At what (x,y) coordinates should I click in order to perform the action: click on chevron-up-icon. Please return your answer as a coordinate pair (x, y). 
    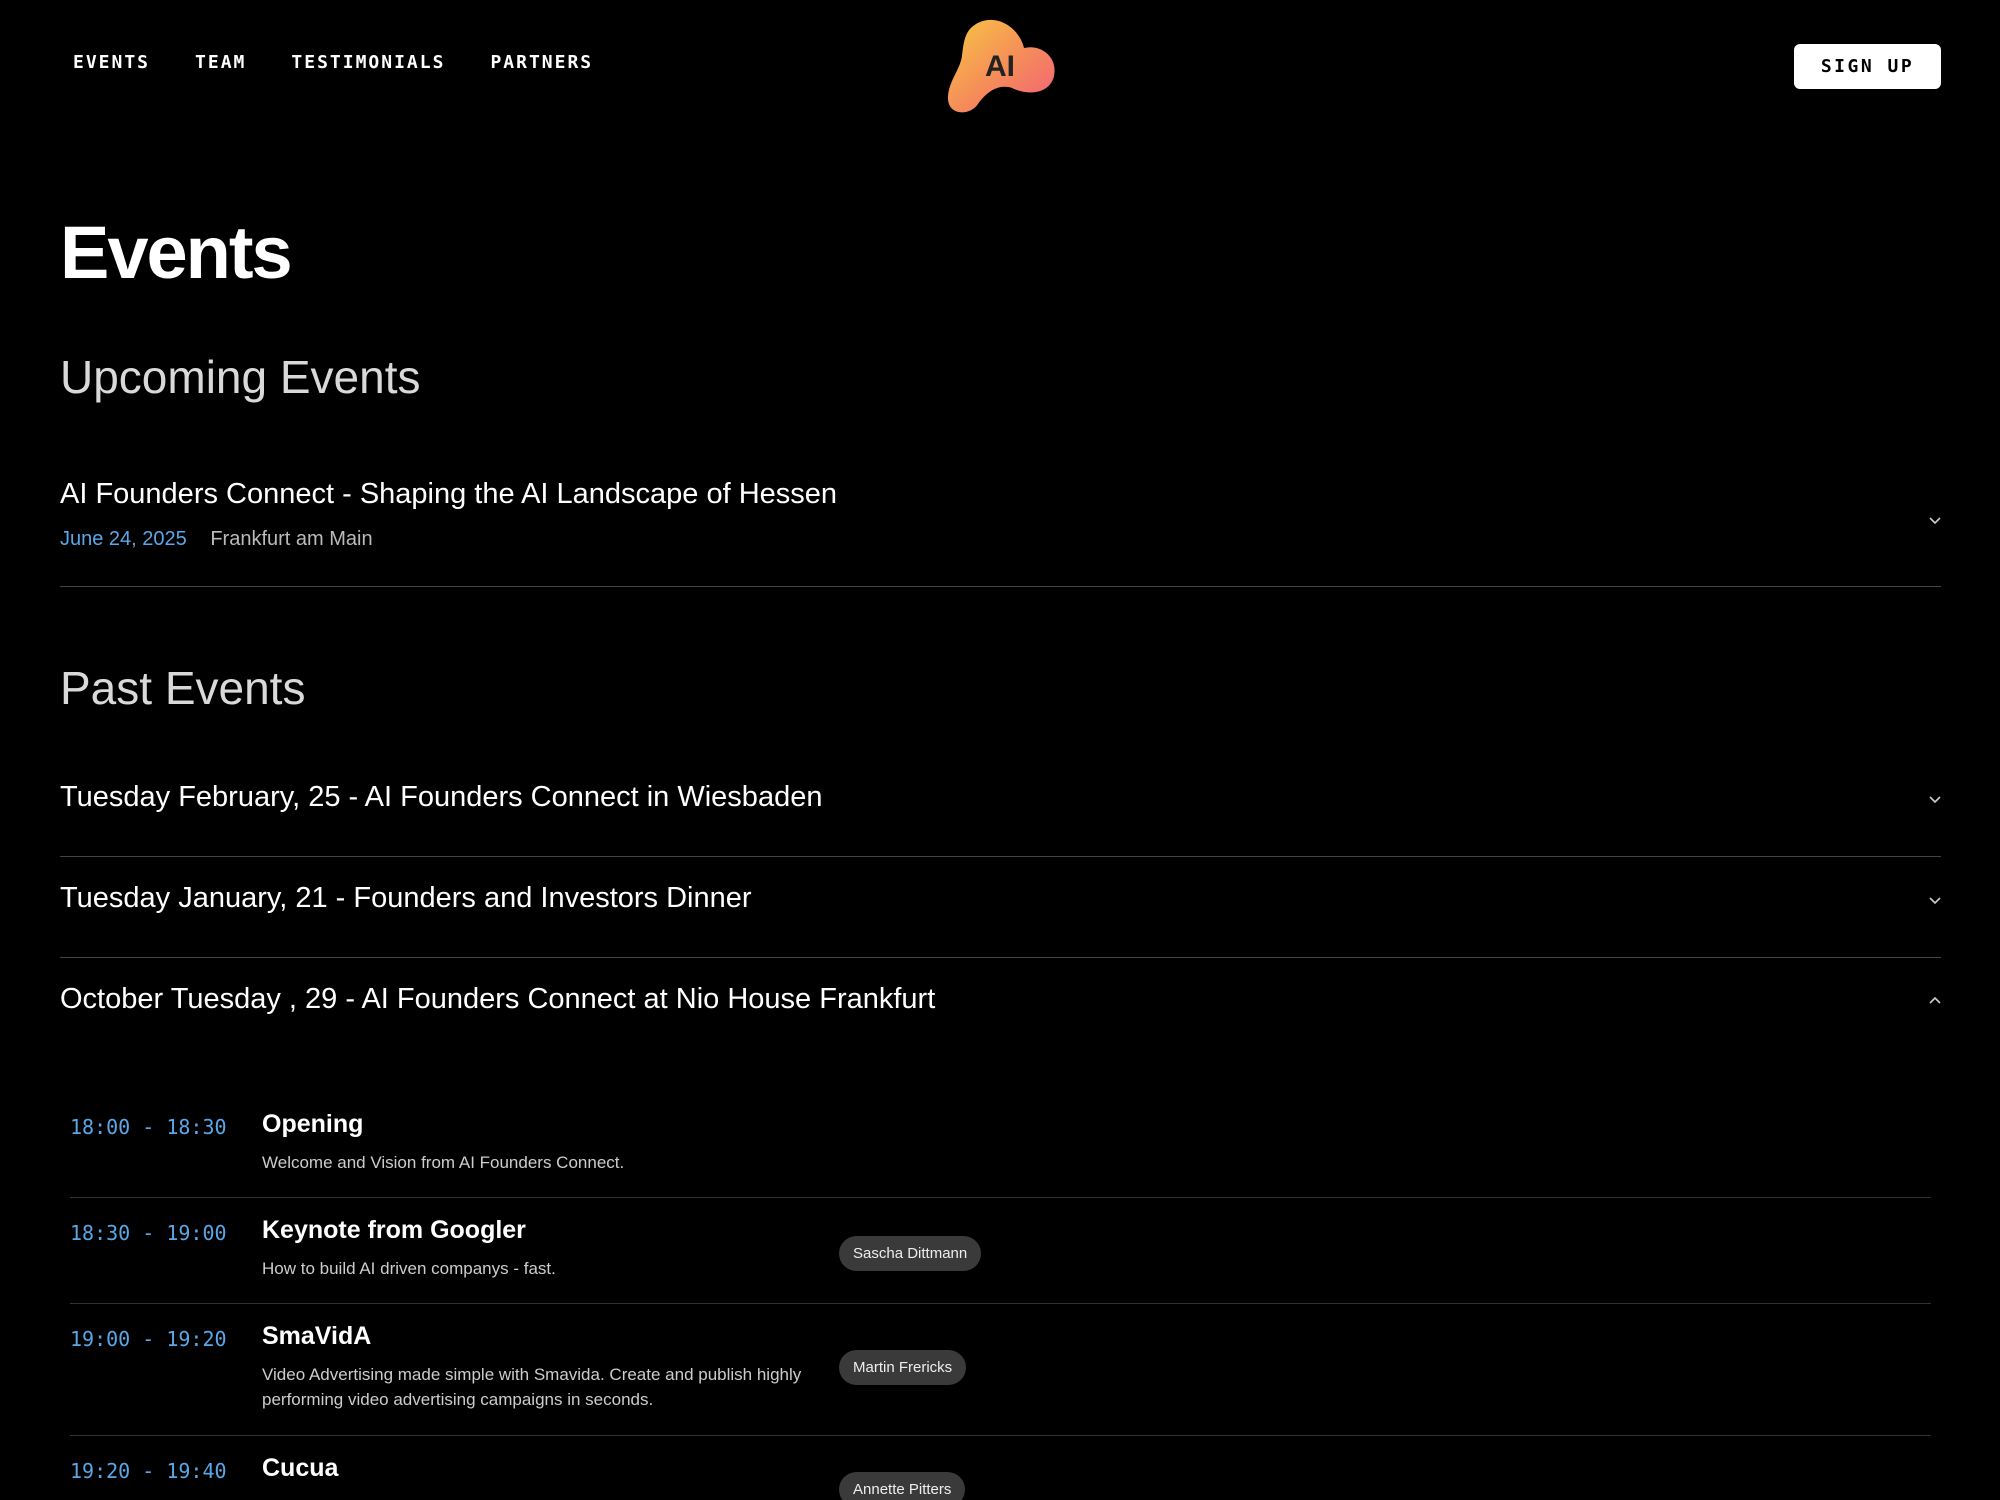
    Looking at the image, I should click on (1935, 1001).